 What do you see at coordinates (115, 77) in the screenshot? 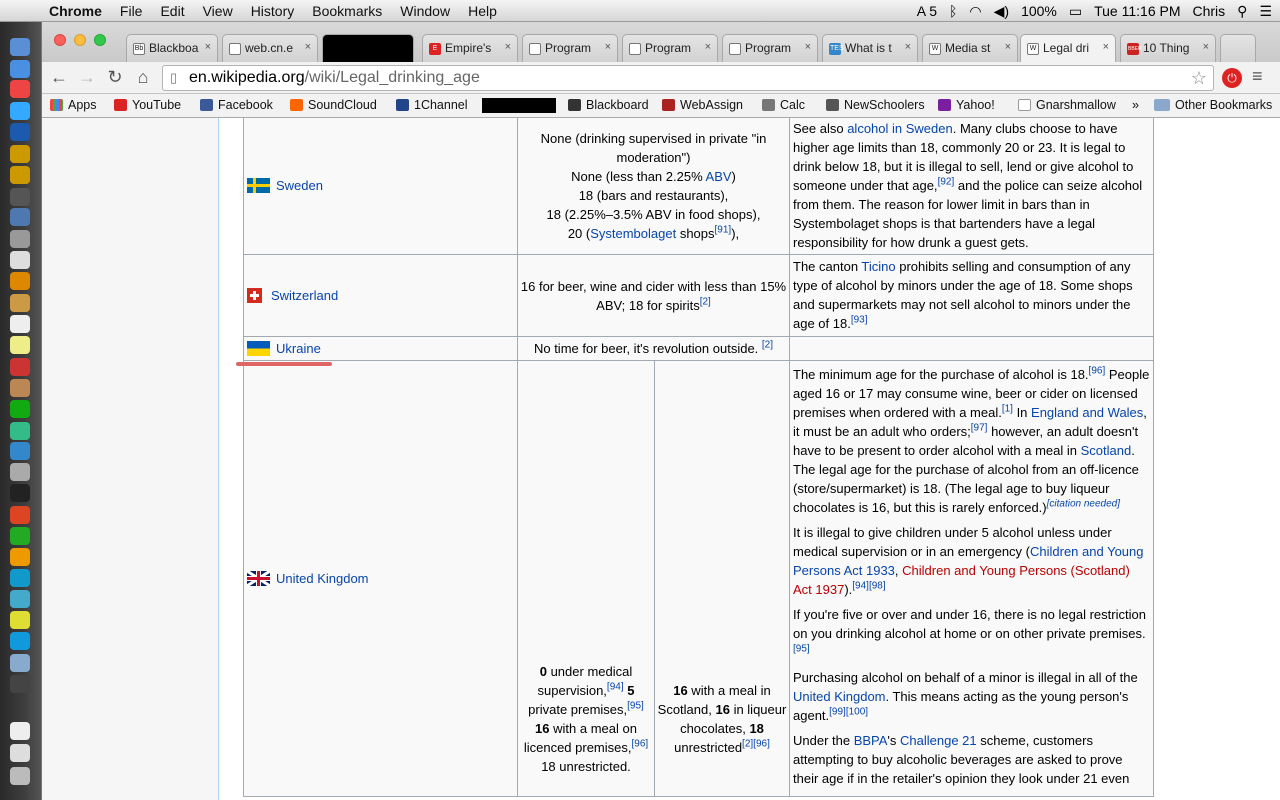
I see `reload-icon: ↻` at bounding box center [115, 77].